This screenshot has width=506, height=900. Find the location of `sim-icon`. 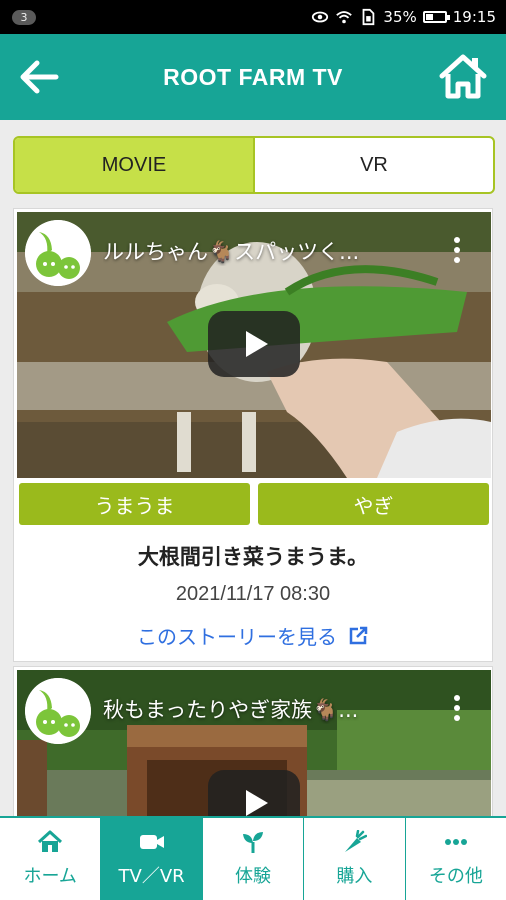

sim-icon is located at coordinates (369, 17).